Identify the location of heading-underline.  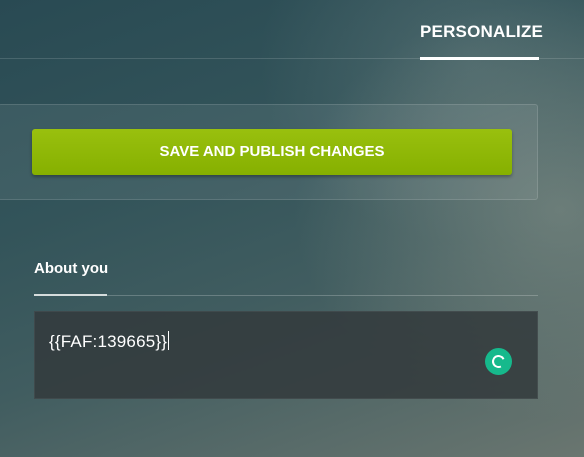
(70, 295).